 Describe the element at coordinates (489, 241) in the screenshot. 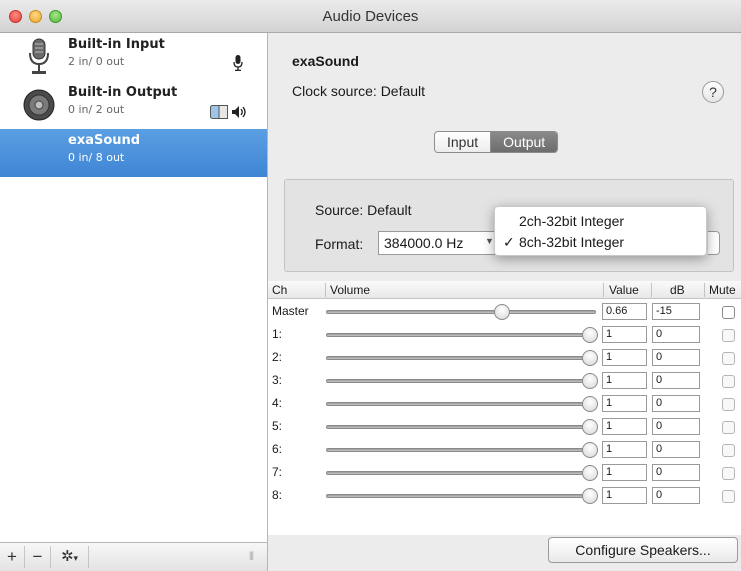

I see `chevron-down-icon: ▼` at that location.